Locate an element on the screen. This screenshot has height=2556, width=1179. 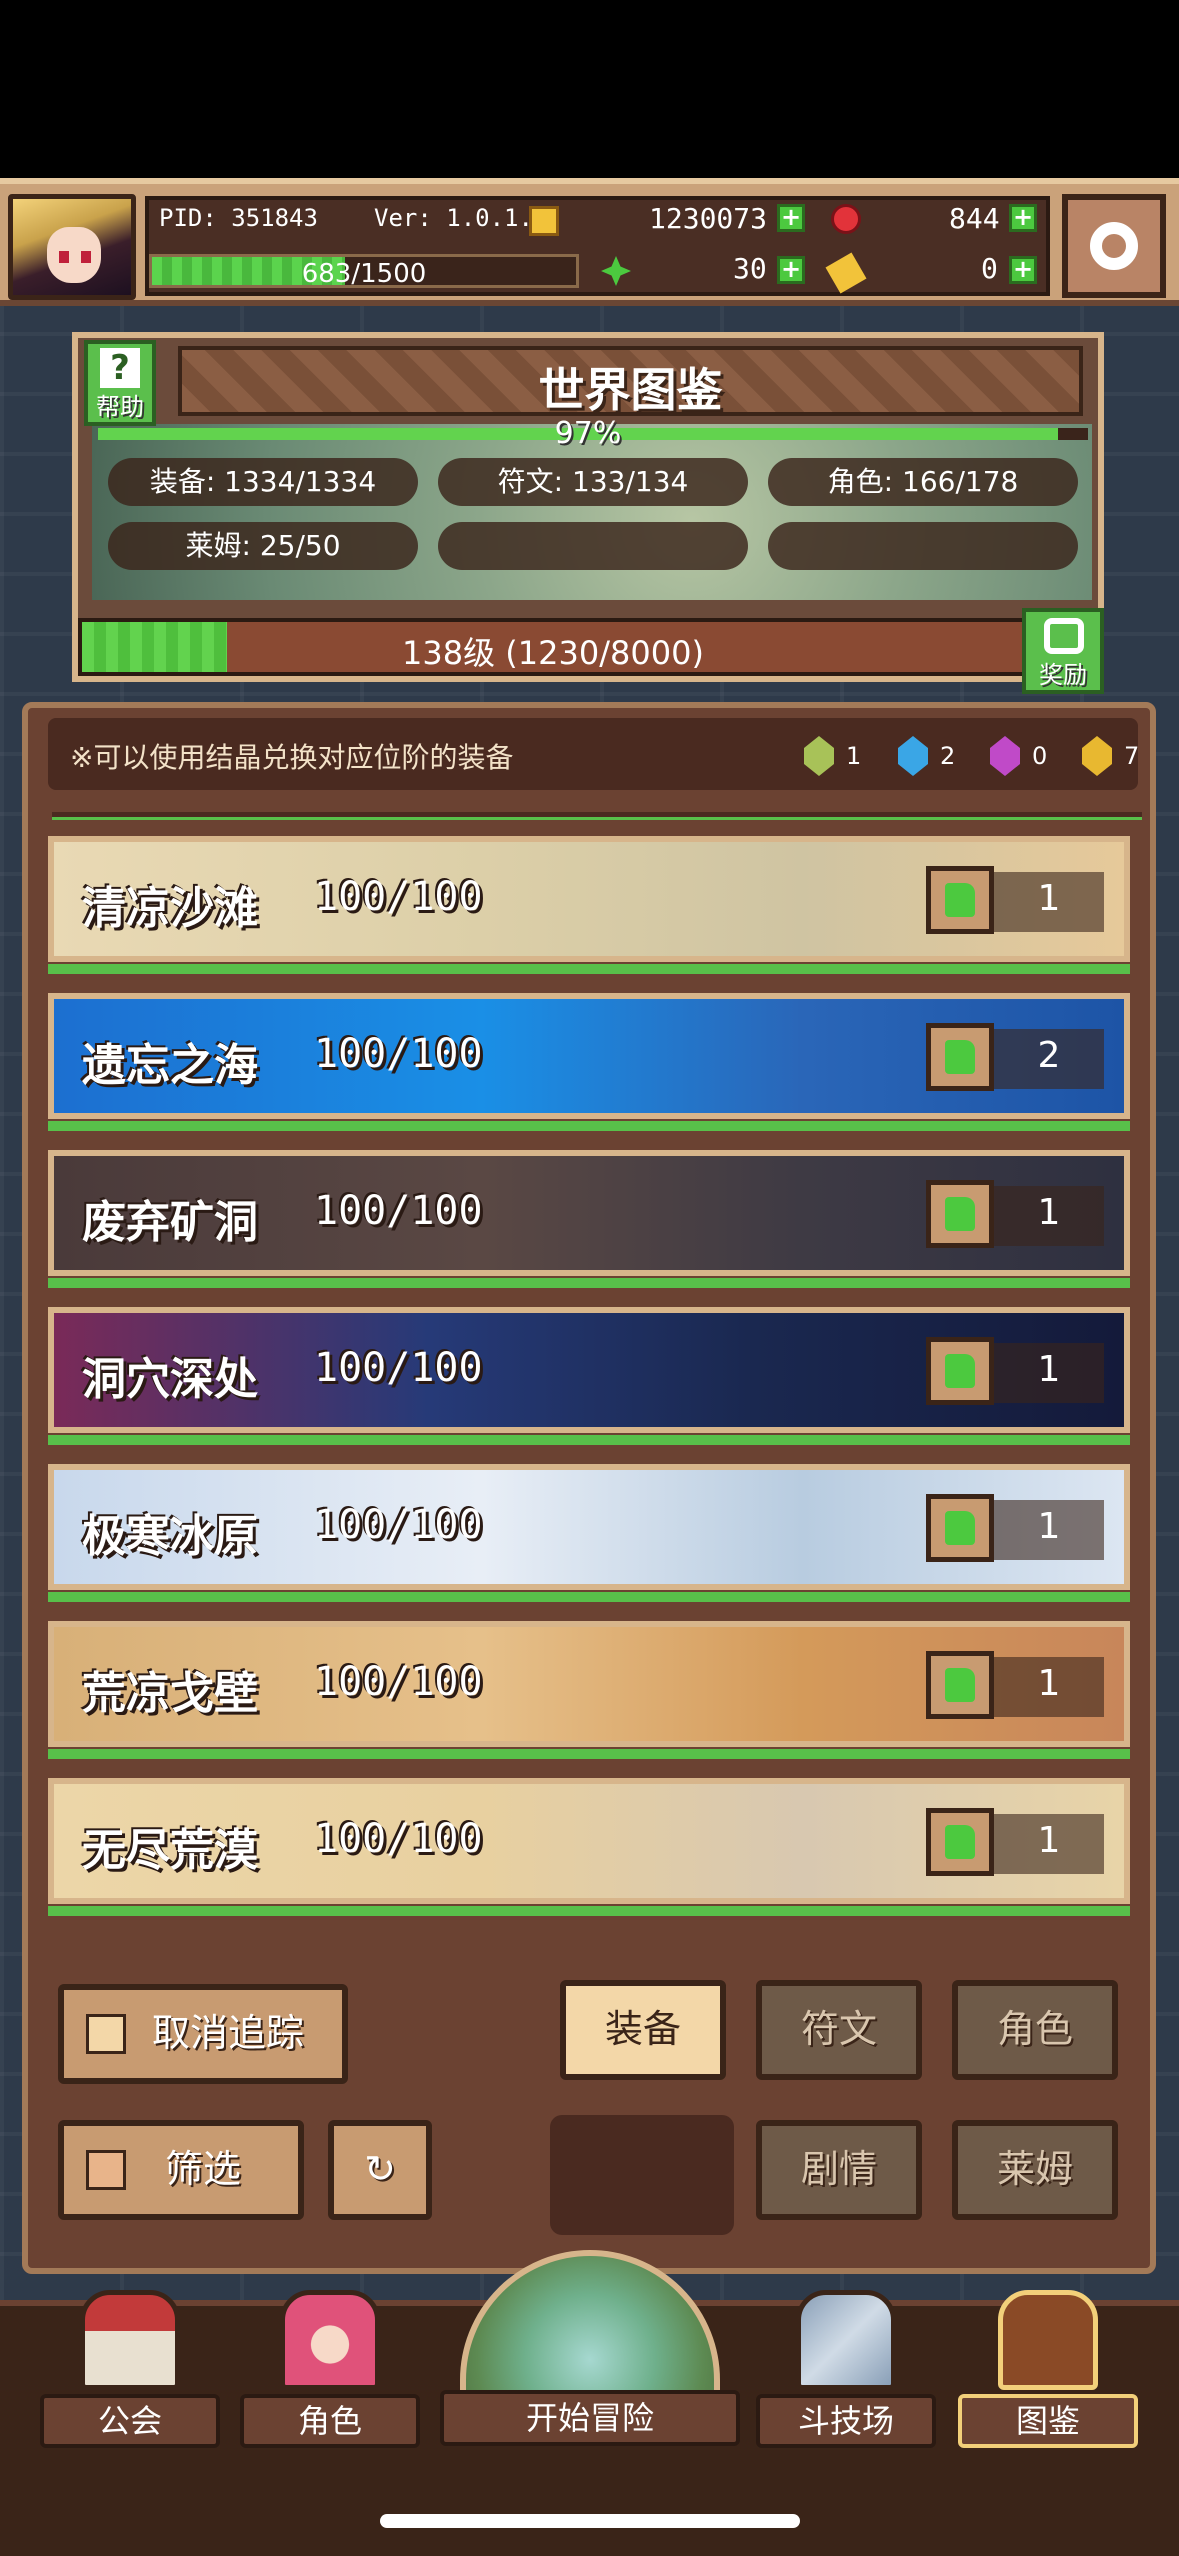
magnifier-map-icon is located at coordinates (590, 2330).